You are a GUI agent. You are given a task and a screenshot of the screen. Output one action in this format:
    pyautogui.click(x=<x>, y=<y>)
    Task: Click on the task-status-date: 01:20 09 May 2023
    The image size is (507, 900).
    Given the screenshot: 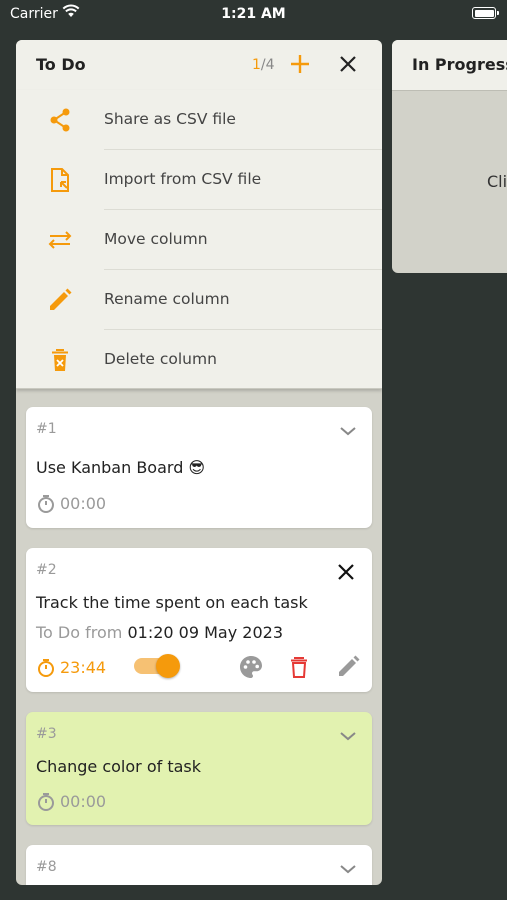 What is the action you would take?
    pyautogui.click(x=205, y=632)
    